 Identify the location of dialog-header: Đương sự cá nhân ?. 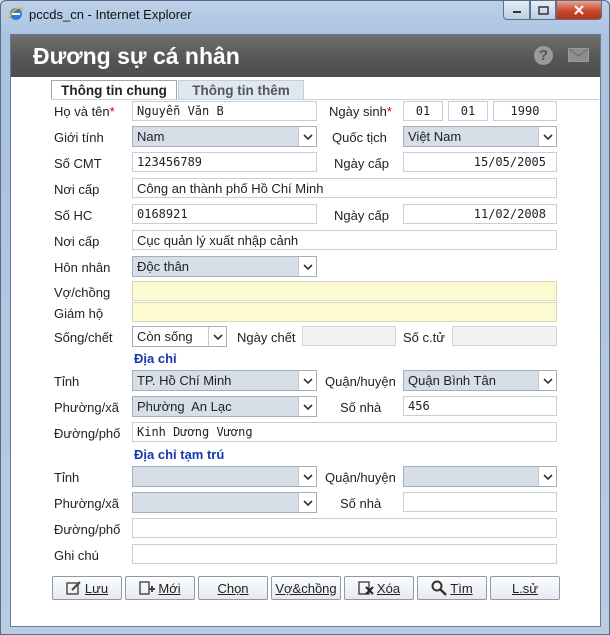
(305, 56).